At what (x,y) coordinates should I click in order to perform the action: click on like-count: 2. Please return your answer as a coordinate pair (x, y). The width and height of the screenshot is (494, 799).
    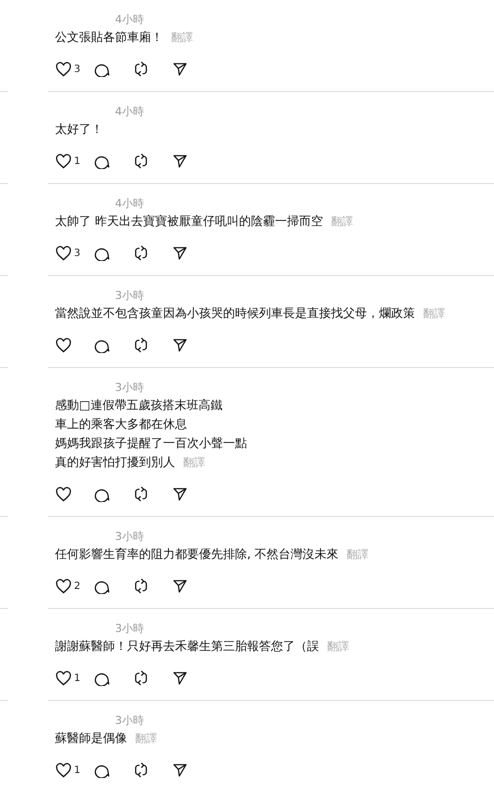
    Looking at the image, I should click on (77, 586).